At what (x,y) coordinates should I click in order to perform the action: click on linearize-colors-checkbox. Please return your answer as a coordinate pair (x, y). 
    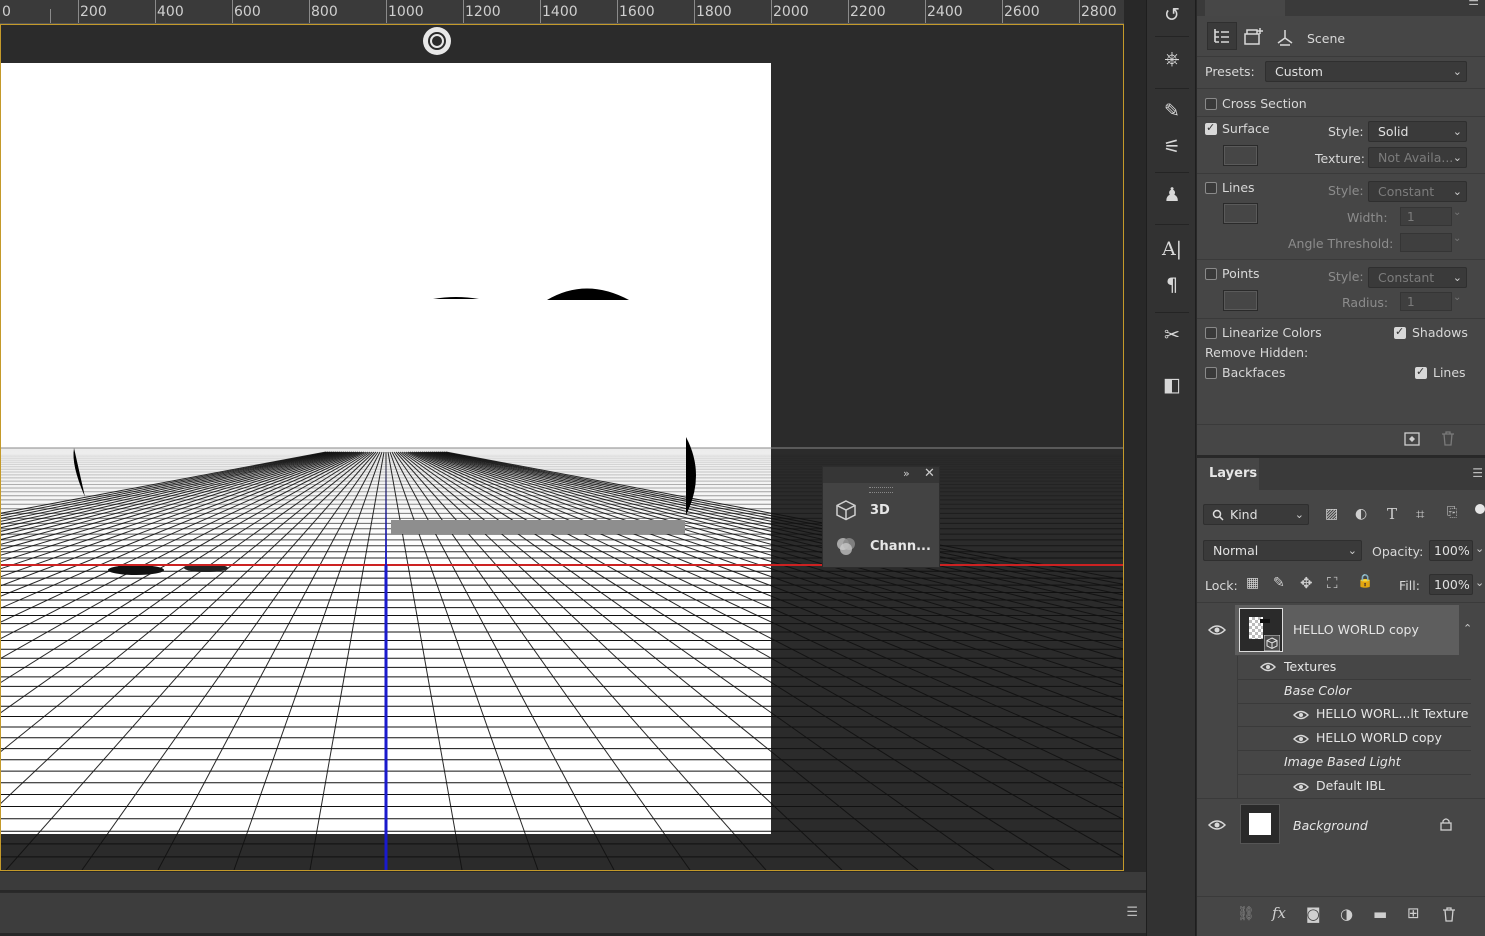
    Looking at the image, I should click on (1211, 333).